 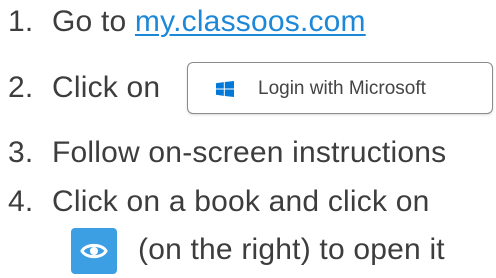 I want to click on eye-icon, so click(x=94, y=251).